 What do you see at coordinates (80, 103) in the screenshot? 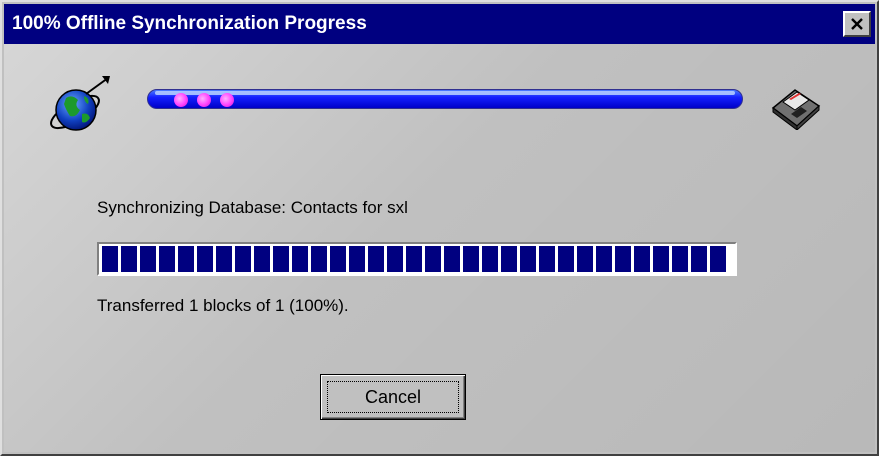
I see `globe-icon` at bounding box center [80, 103].